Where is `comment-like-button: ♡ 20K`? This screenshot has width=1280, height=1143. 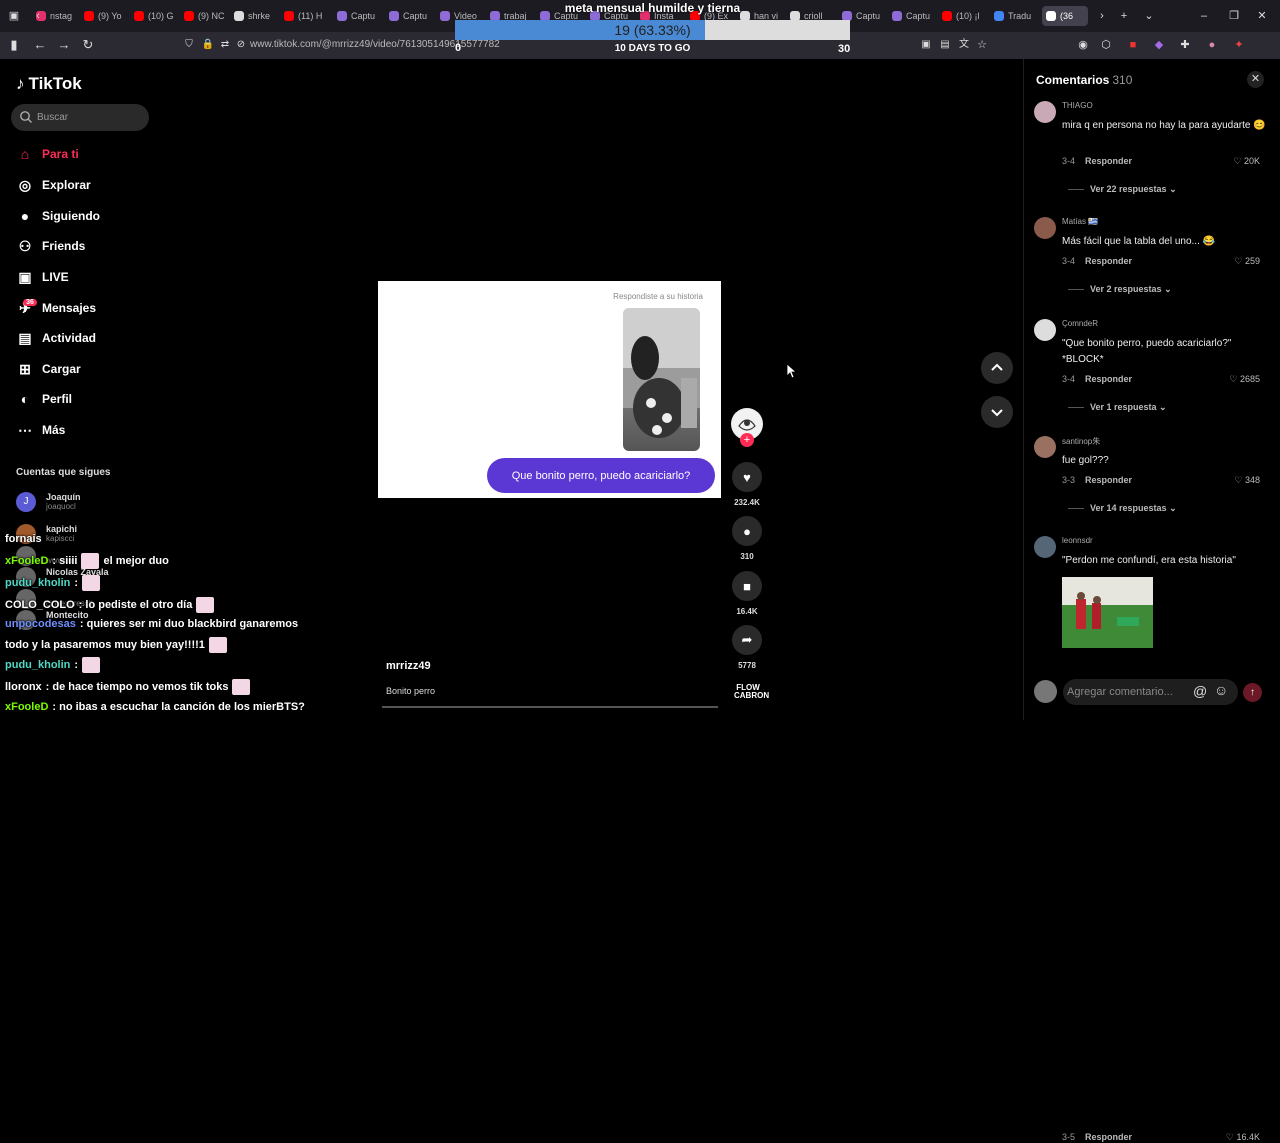 comment-like-button: ♡ 20K is located at coordinates (1246, 161).